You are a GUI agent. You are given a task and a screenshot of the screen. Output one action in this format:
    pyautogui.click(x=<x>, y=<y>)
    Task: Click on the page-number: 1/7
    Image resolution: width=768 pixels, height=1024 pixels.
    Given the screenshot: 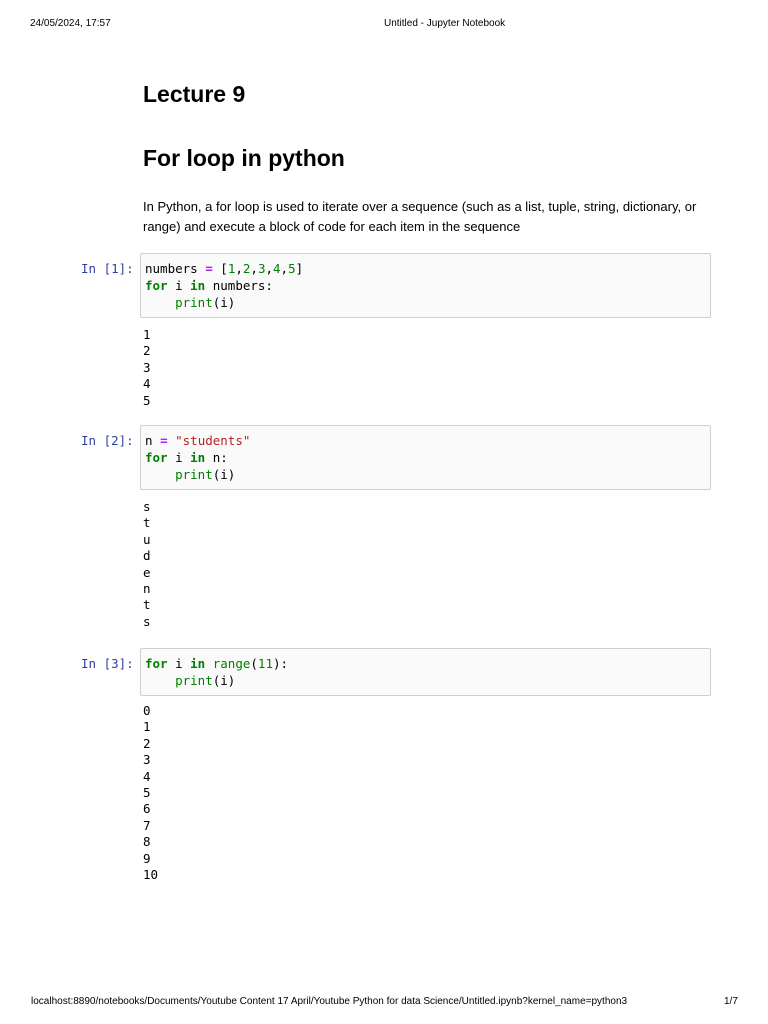 What is the action you would take?
    pyautogui.click(x=731, y=1001)
    